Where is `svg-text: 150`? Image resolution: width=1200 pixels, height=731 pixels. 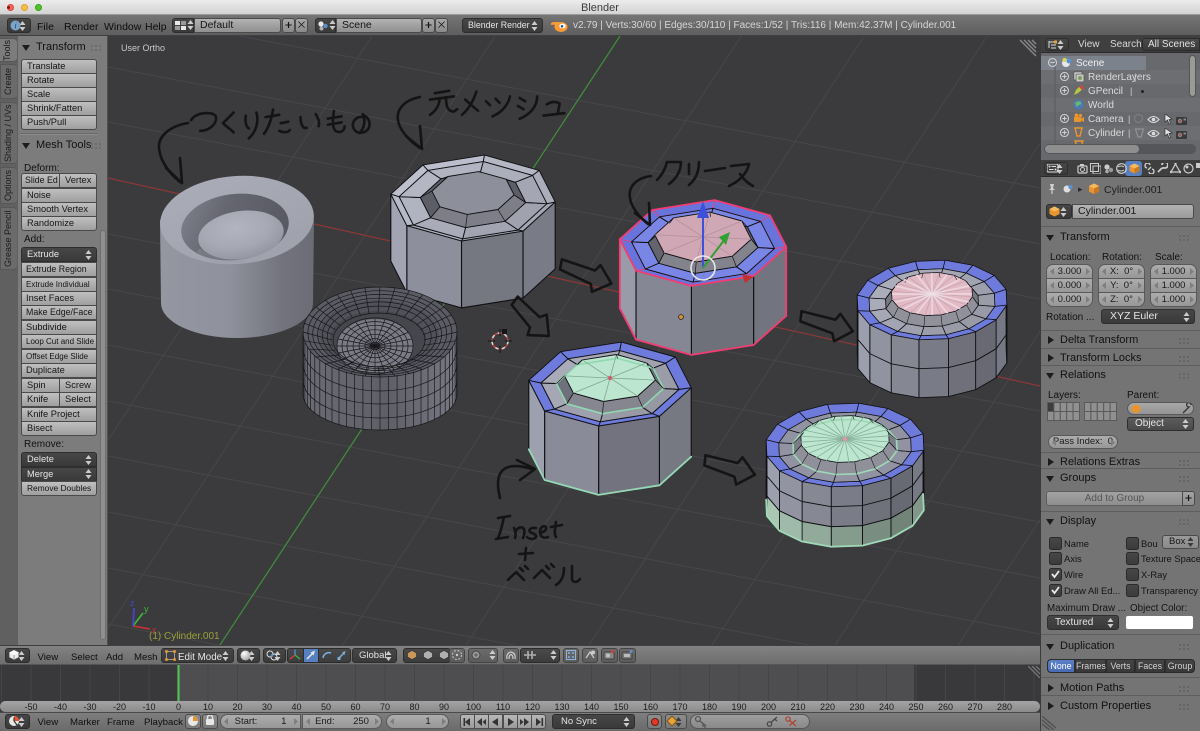 svg-text: 150 is located at coordinates (620, 707).